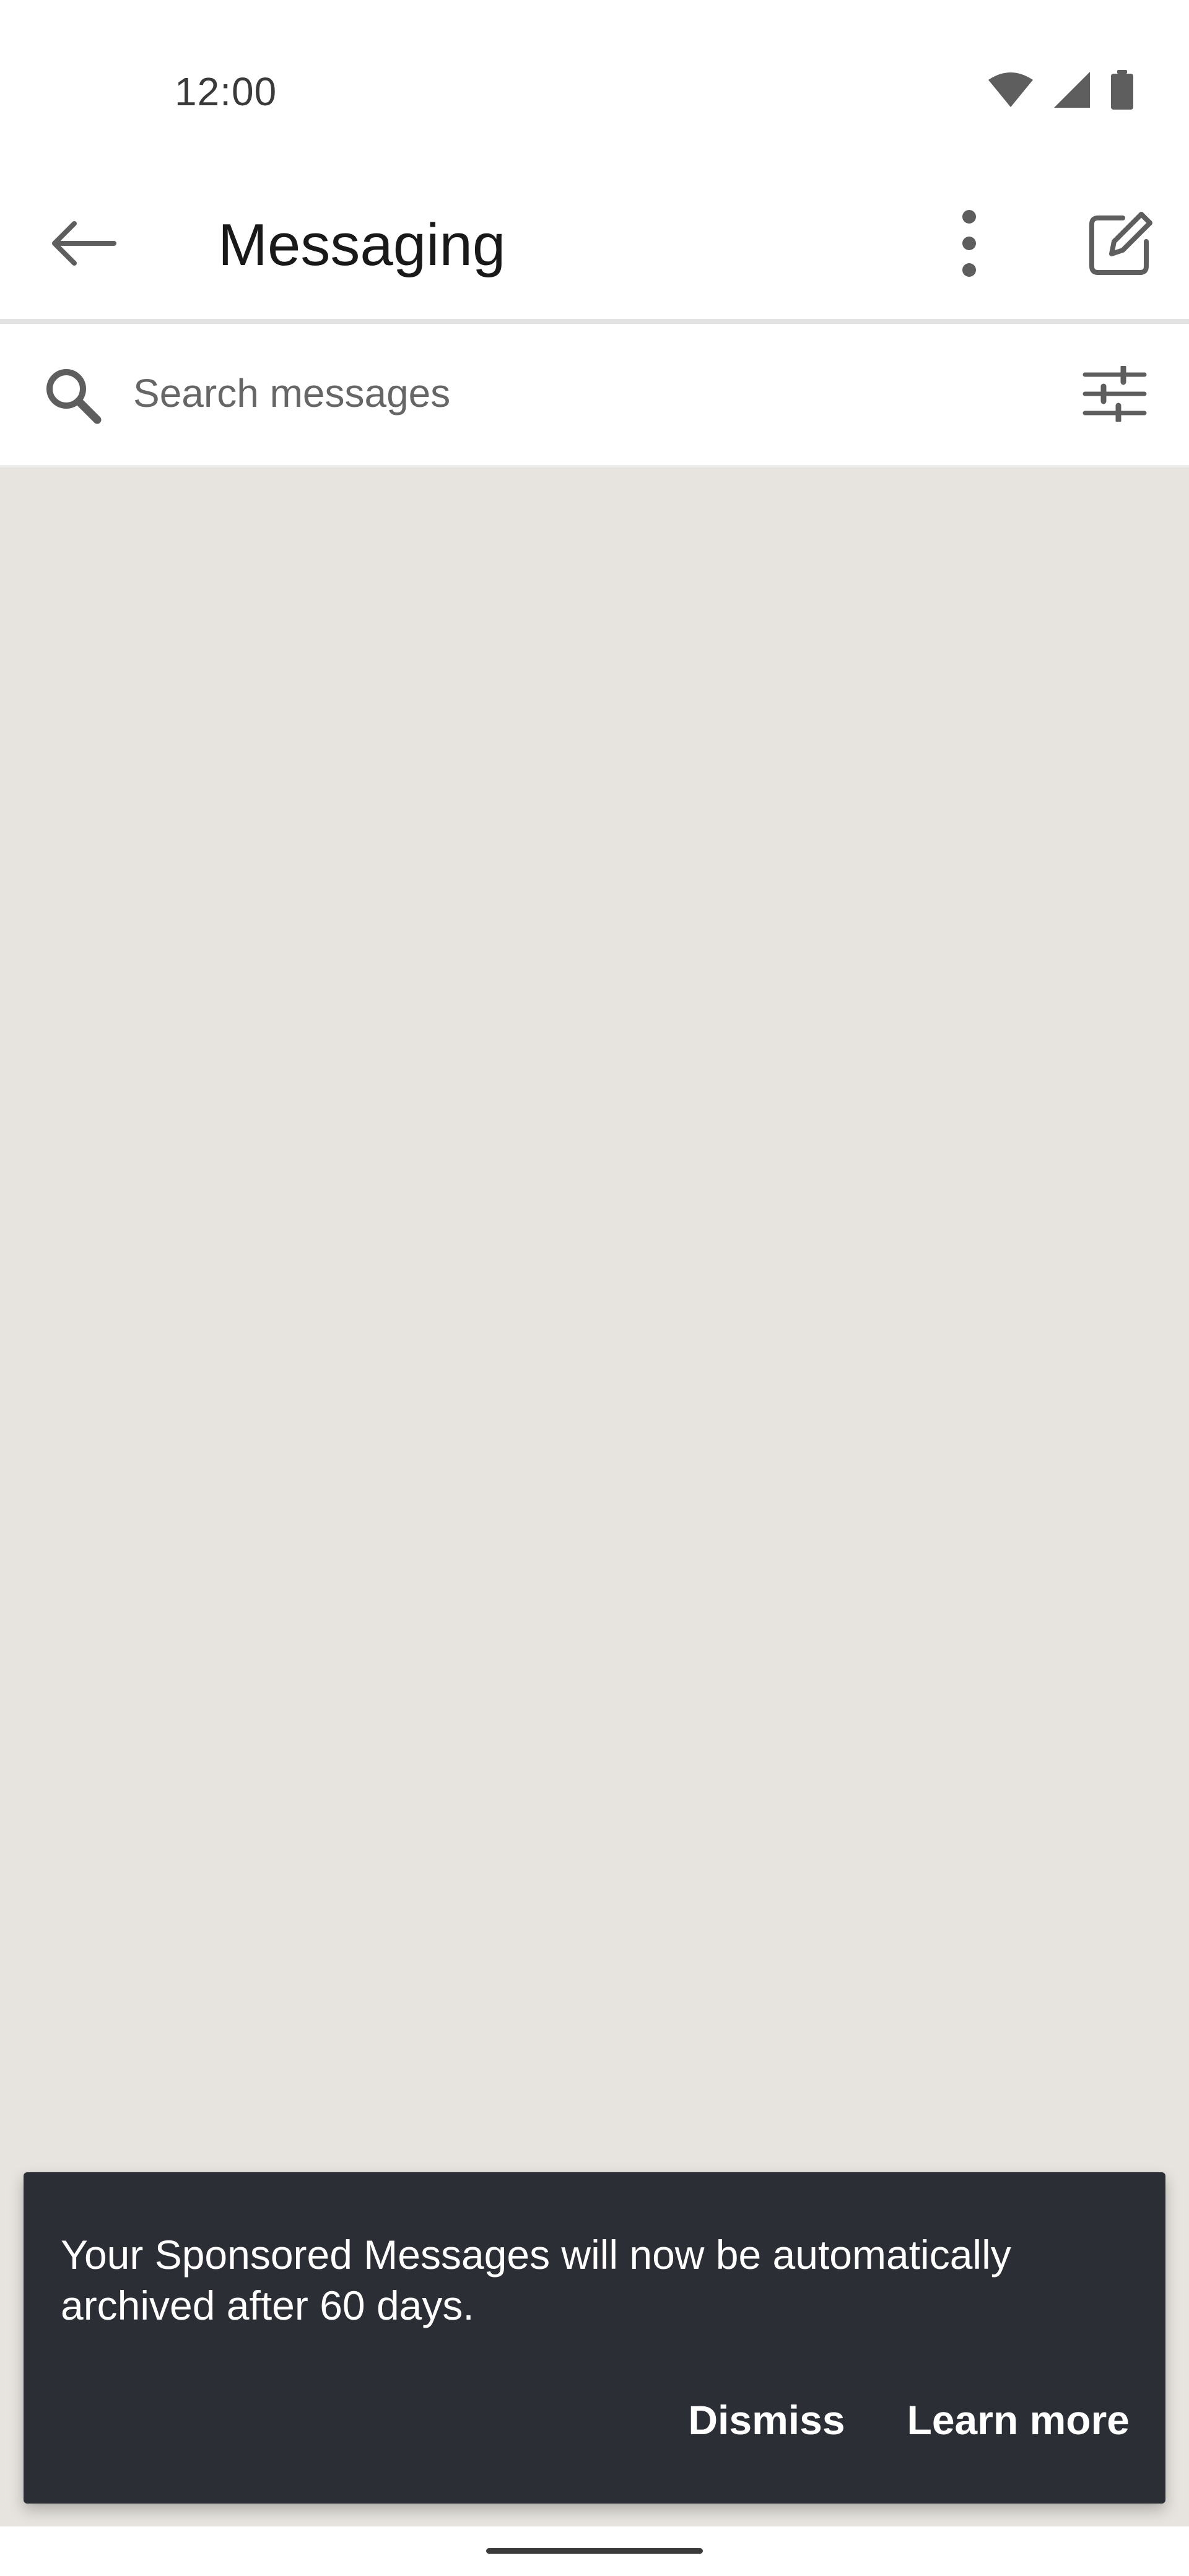 The height and width of the screenshot is (2576, 1189). I want to click on filter-sliders-icon, so click(1114, 394).